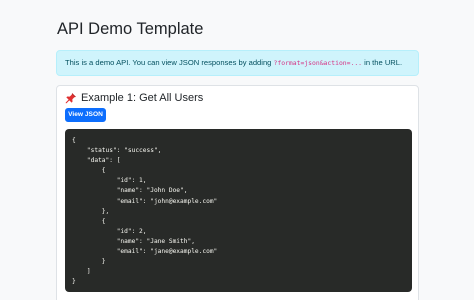 The image size is (474, 300). I want to click on example-header: Example 1: Get All Users, so click(134, 98).